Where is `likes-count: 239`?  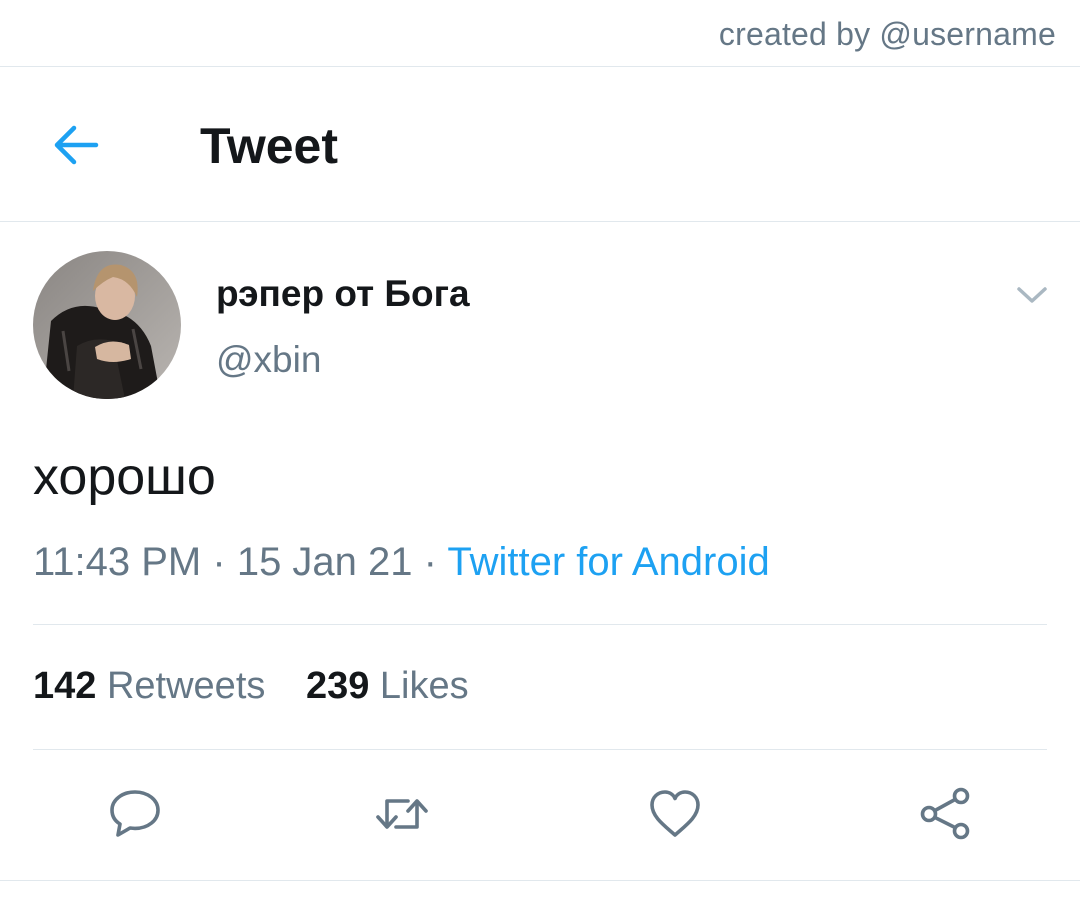
likes-count: 239 is located at coordinates (337, 686).